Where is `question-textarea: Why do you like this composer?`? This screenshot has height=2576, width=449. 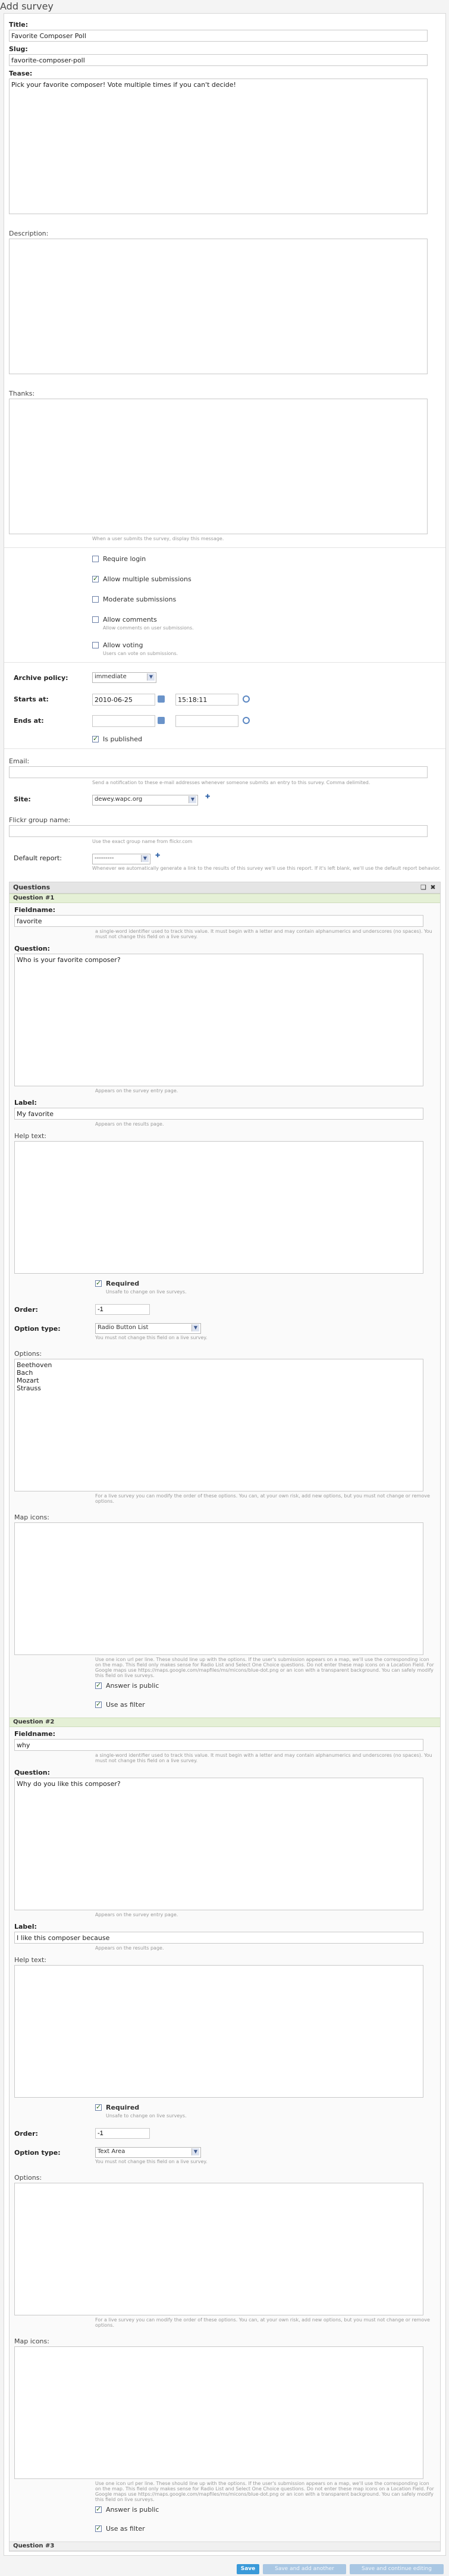
question-textarea: Why do you like this composer? is located at coordinates (219, 1844).